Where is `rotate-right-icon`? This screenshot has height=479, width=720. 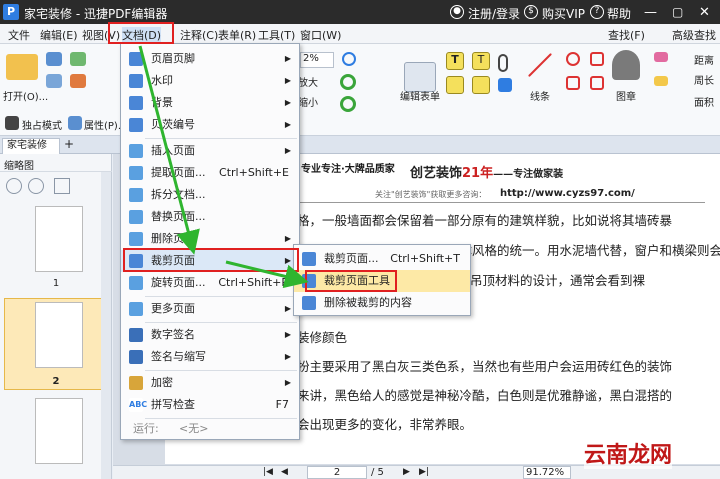 rotate-right-icon is located at coordinates (348, 104).